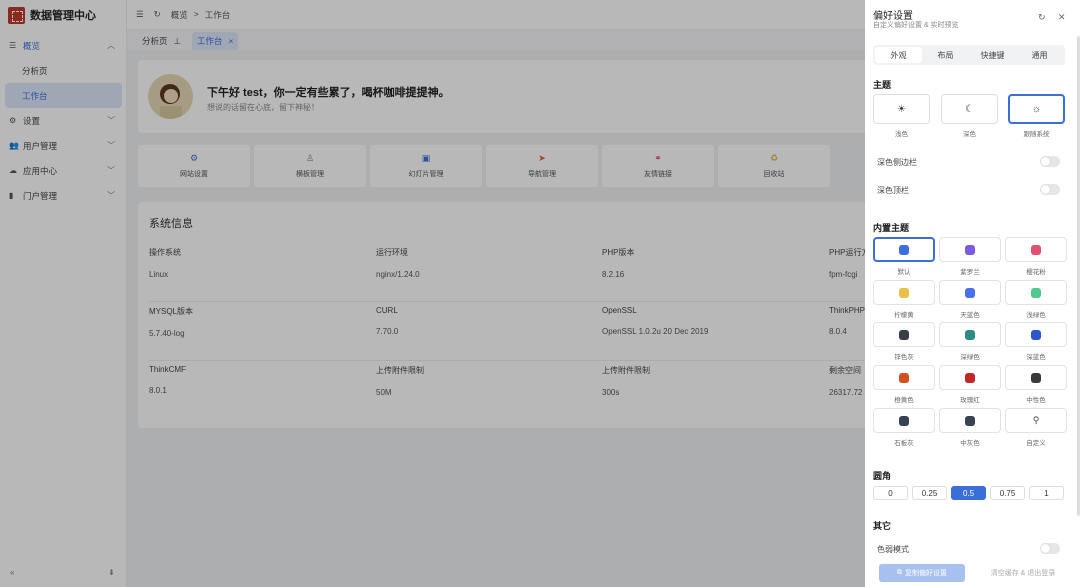 Image resolution: width=1080 pixels, height=587 pixels. I want to click on dark-sidebar-label: 深色侧边栏, so click(897, 162).